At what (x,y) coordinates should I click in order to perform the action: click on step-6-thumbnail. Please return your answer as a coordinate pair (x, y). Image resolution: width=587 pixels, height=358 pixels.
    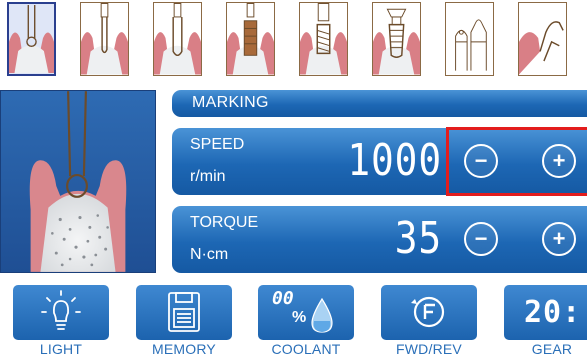
    Looking at the image, I should click on (396, 39).